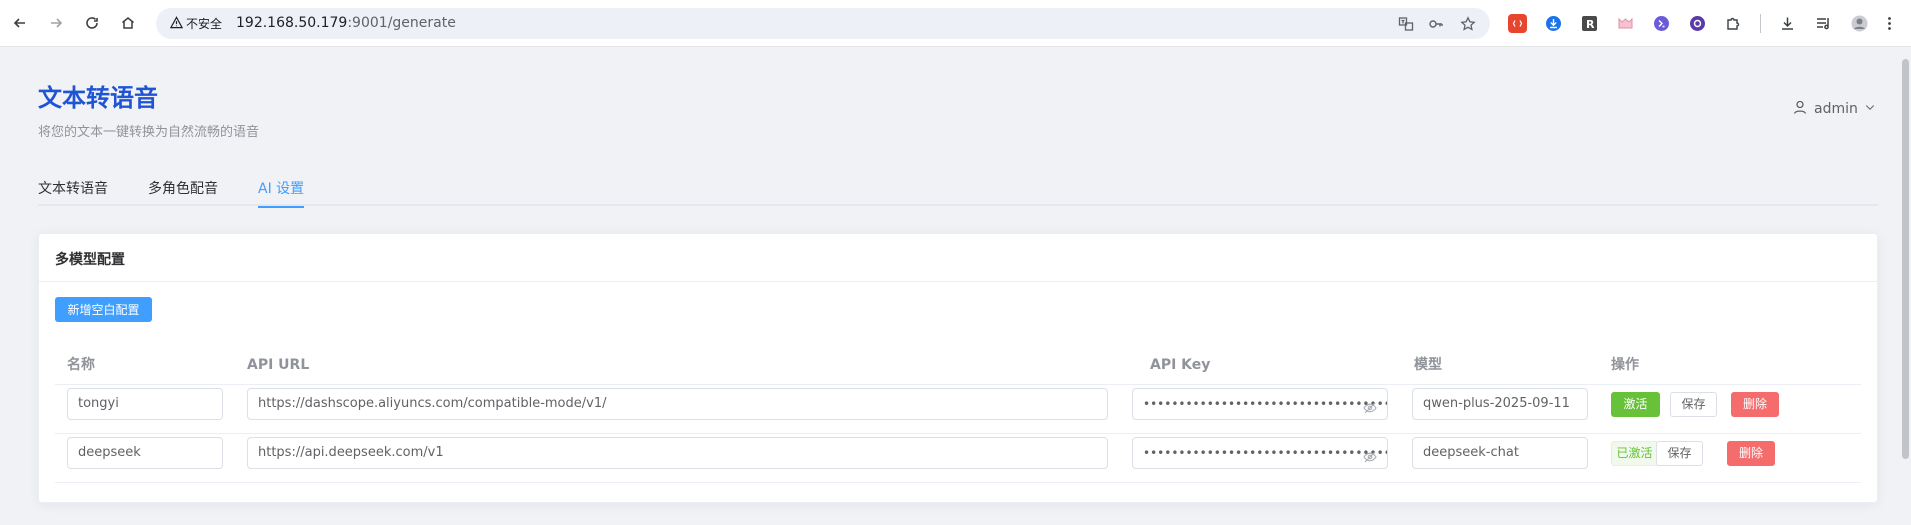 The image size is (1911, 525). Describe the element at coordinates (128, 23) in the screenshot. I see `home-icon` at that location.